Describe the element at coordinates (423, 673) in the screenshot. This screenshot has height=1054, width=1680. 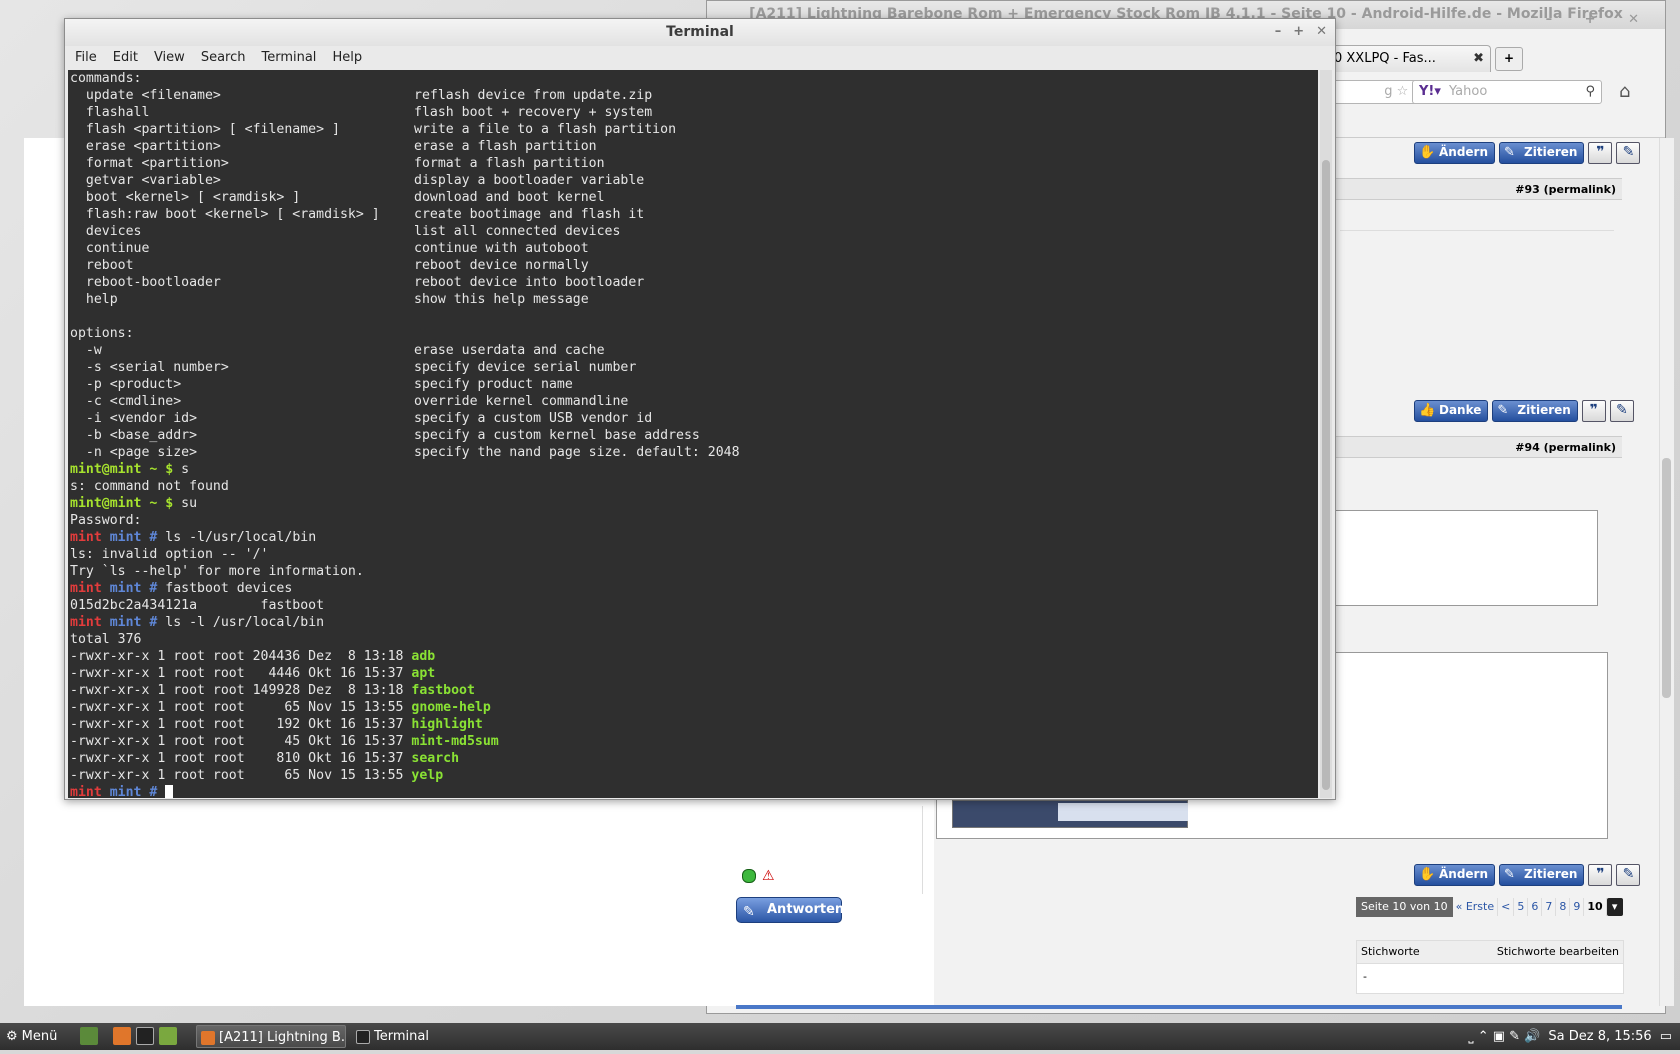
I see `executable-file-name: apt` at that location.